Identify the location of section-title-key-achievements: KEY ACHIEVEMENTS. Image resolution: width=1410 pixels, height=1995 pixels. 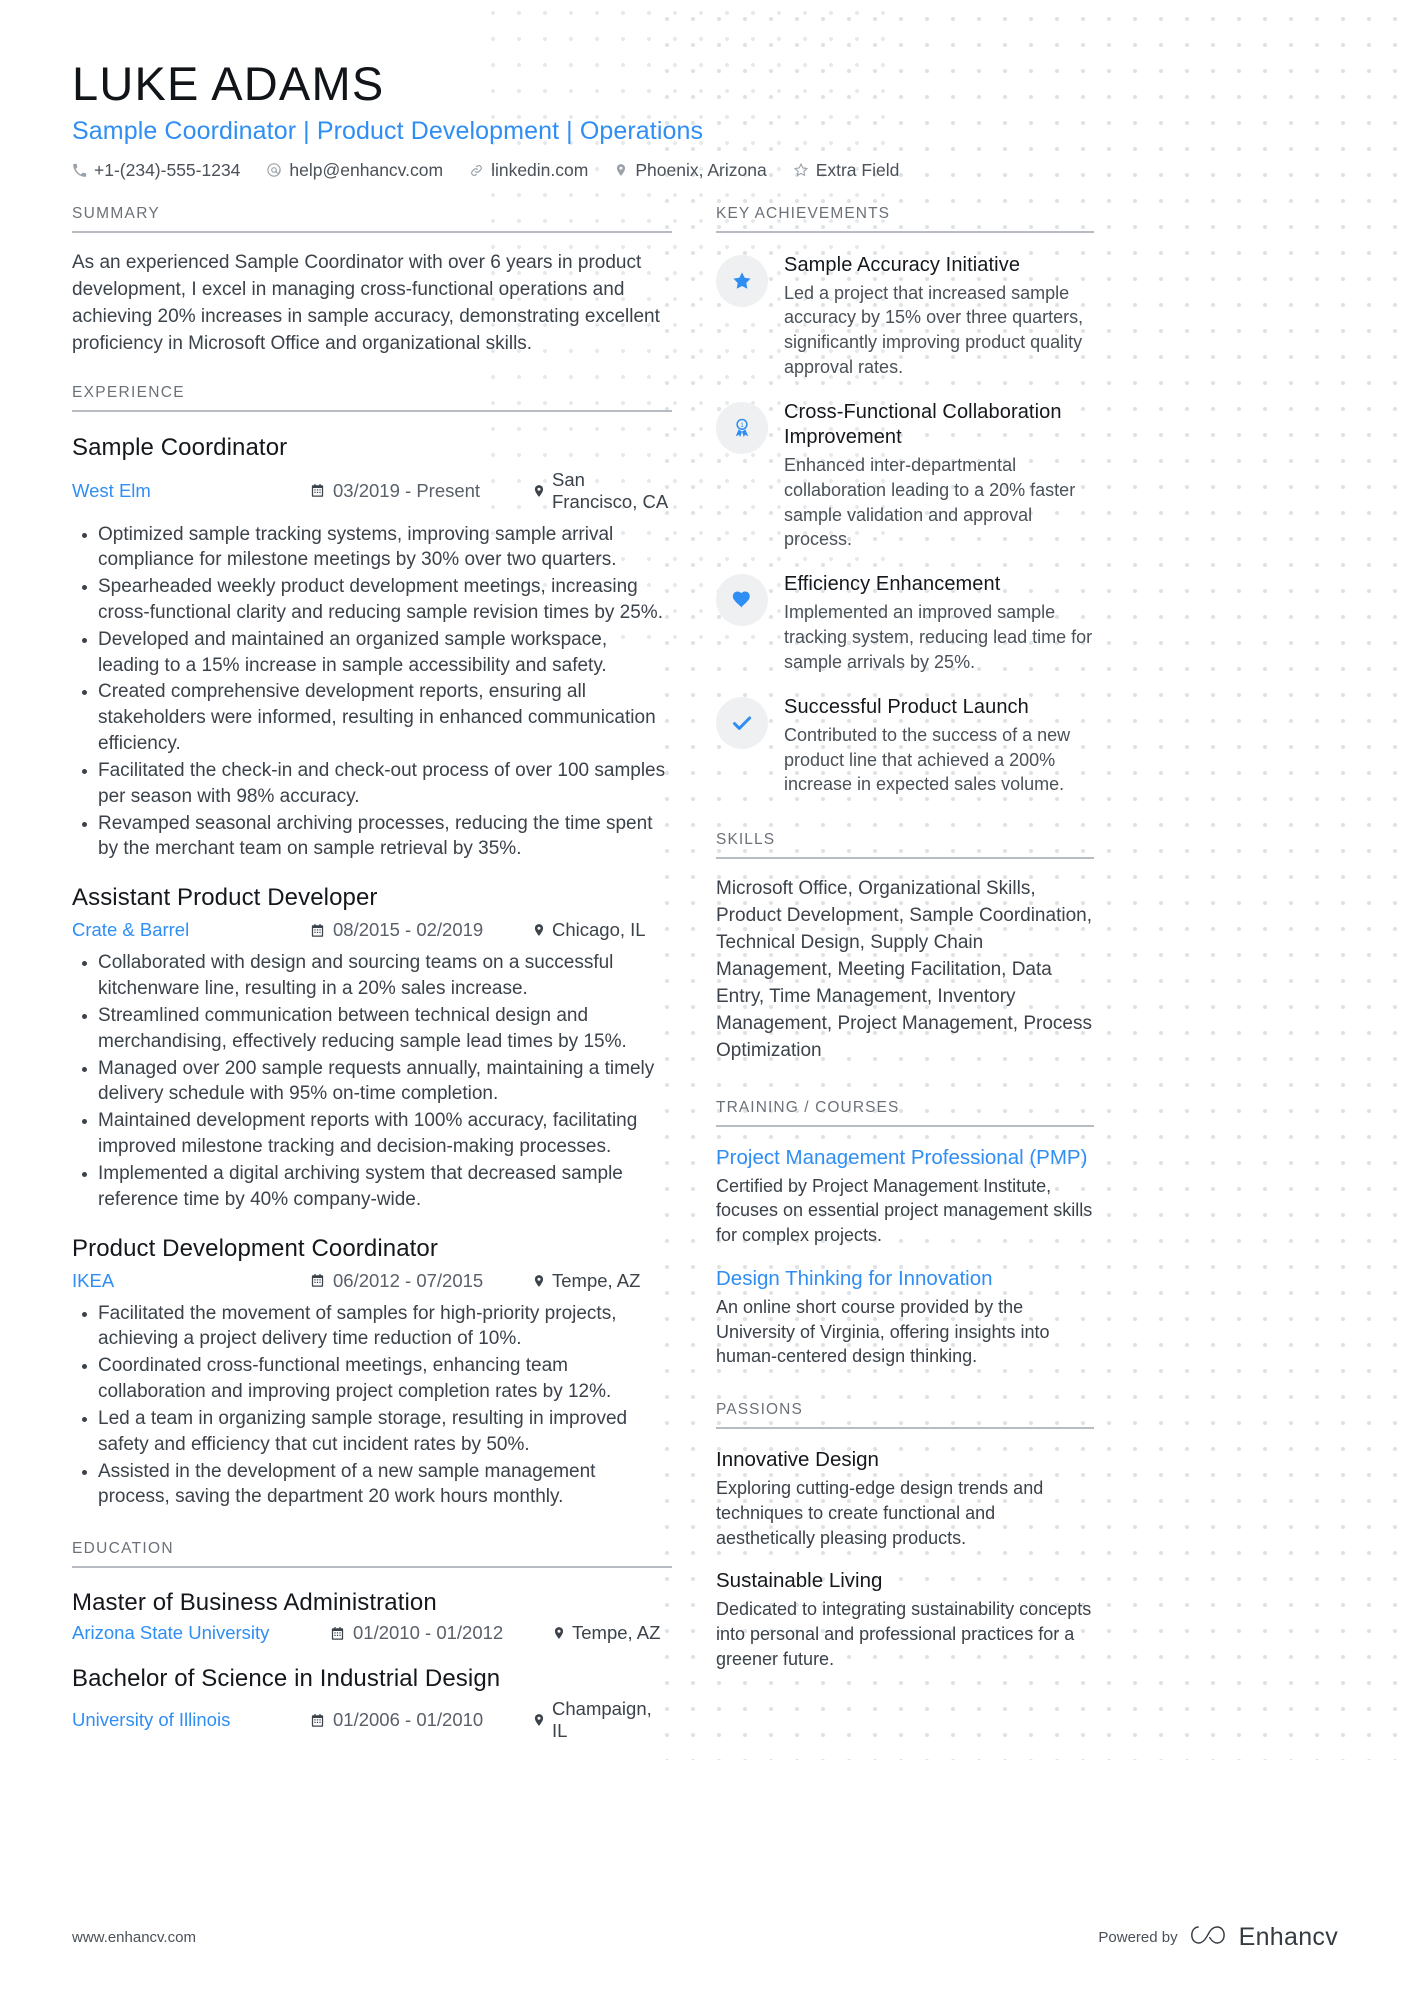
(905, 219).